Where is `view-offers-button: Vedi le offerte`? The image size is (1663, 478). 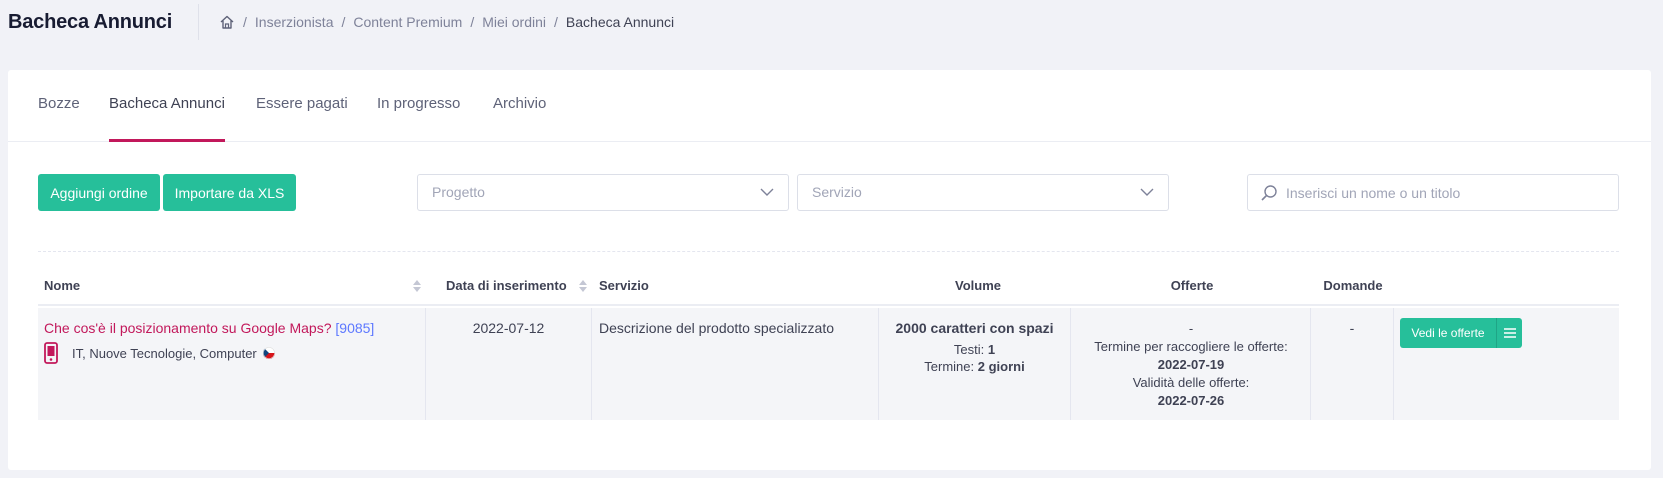
view-offers-button: Vedi le offerte is located at coordinates (1448, 333).